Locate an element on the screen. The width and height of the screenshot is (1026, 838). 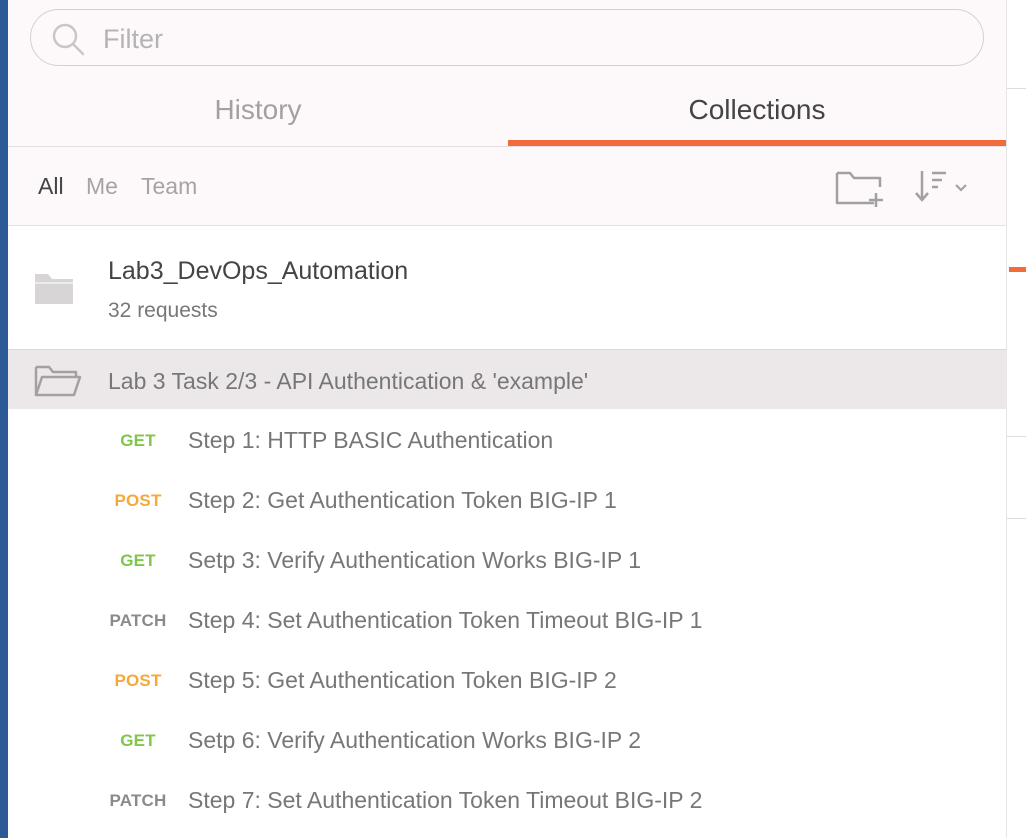
filter-search-box is located at coordinates (507, 37).